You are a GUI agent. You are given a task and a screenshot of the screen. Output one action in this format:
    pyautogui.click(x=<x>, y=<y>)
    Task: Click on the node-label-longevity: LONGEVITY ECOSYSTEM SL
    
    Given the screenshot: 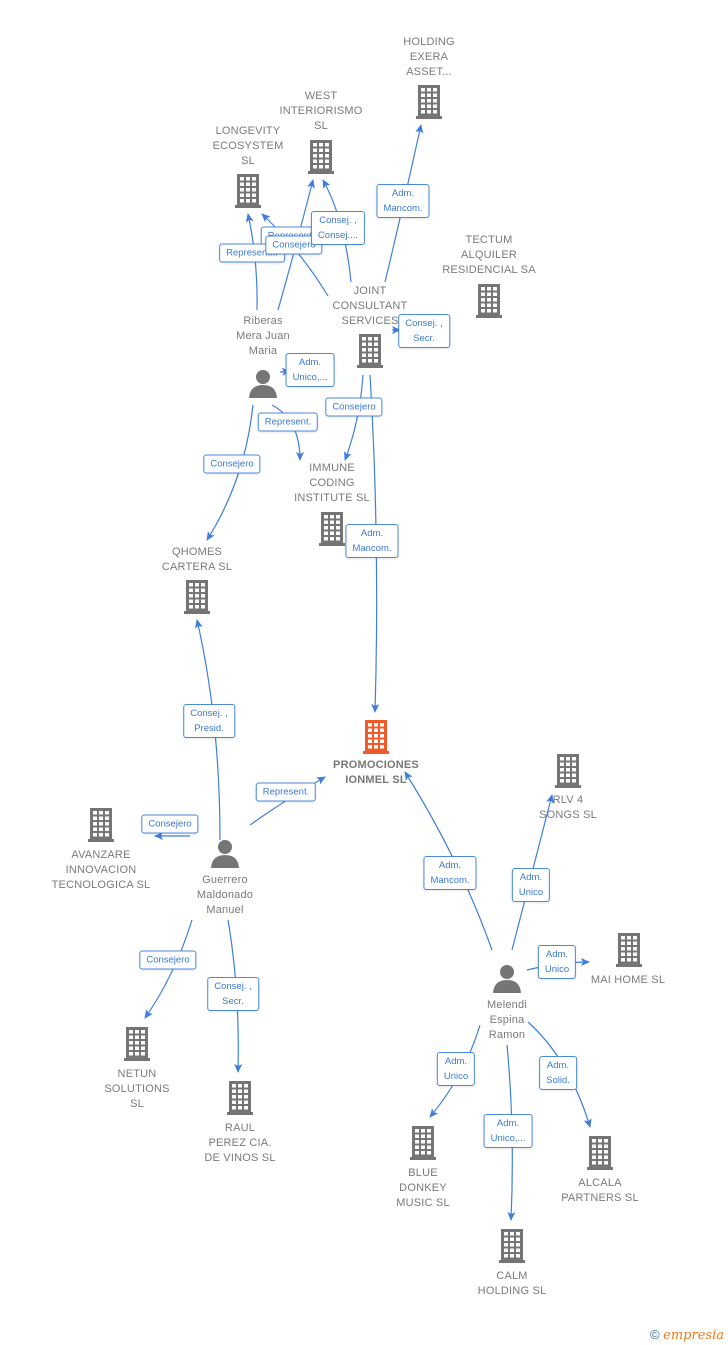 What is the action you would take?
    pyautogui.click(x=248, y=146)
    